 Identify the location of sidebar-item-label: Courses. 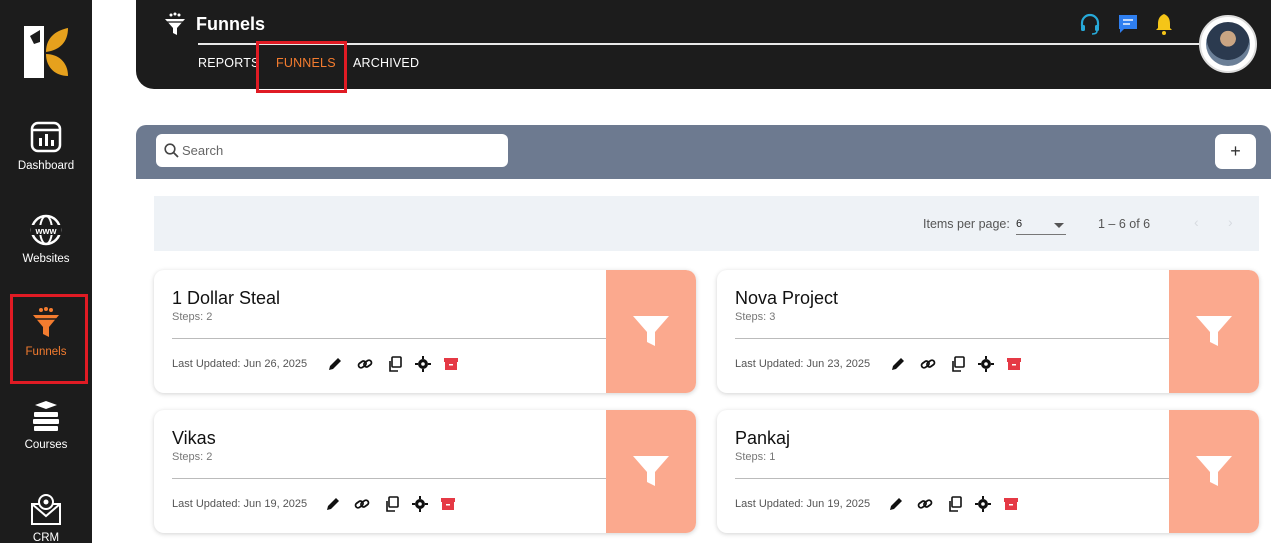
(46, 445).